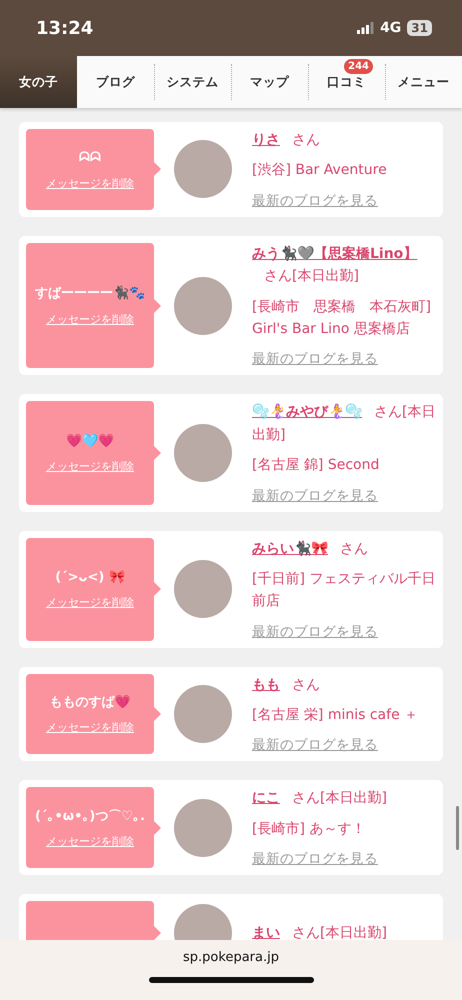 This screenshot has width=462, height=1000. I want to click on shop-text: [名古屋 栄] minis cafe ＋, so click(336, 716).